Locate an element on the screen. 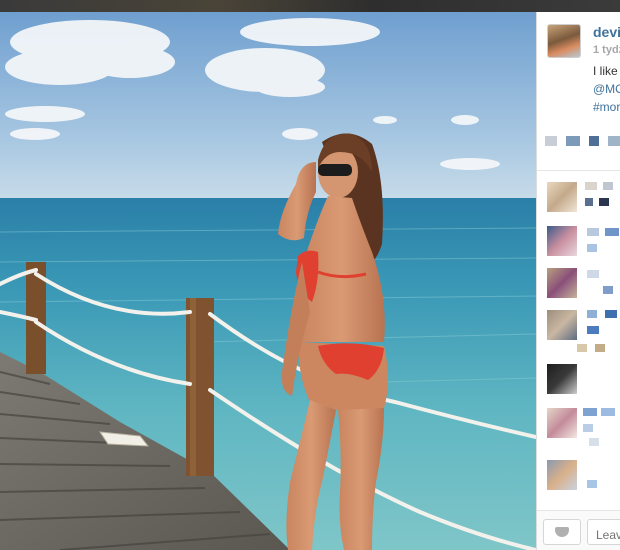 Image resolution: width=620 pixels, height=550 pixels. post-sidebar: devi 1 tydz I like @MO #mor is located at coordinates (578, 281).